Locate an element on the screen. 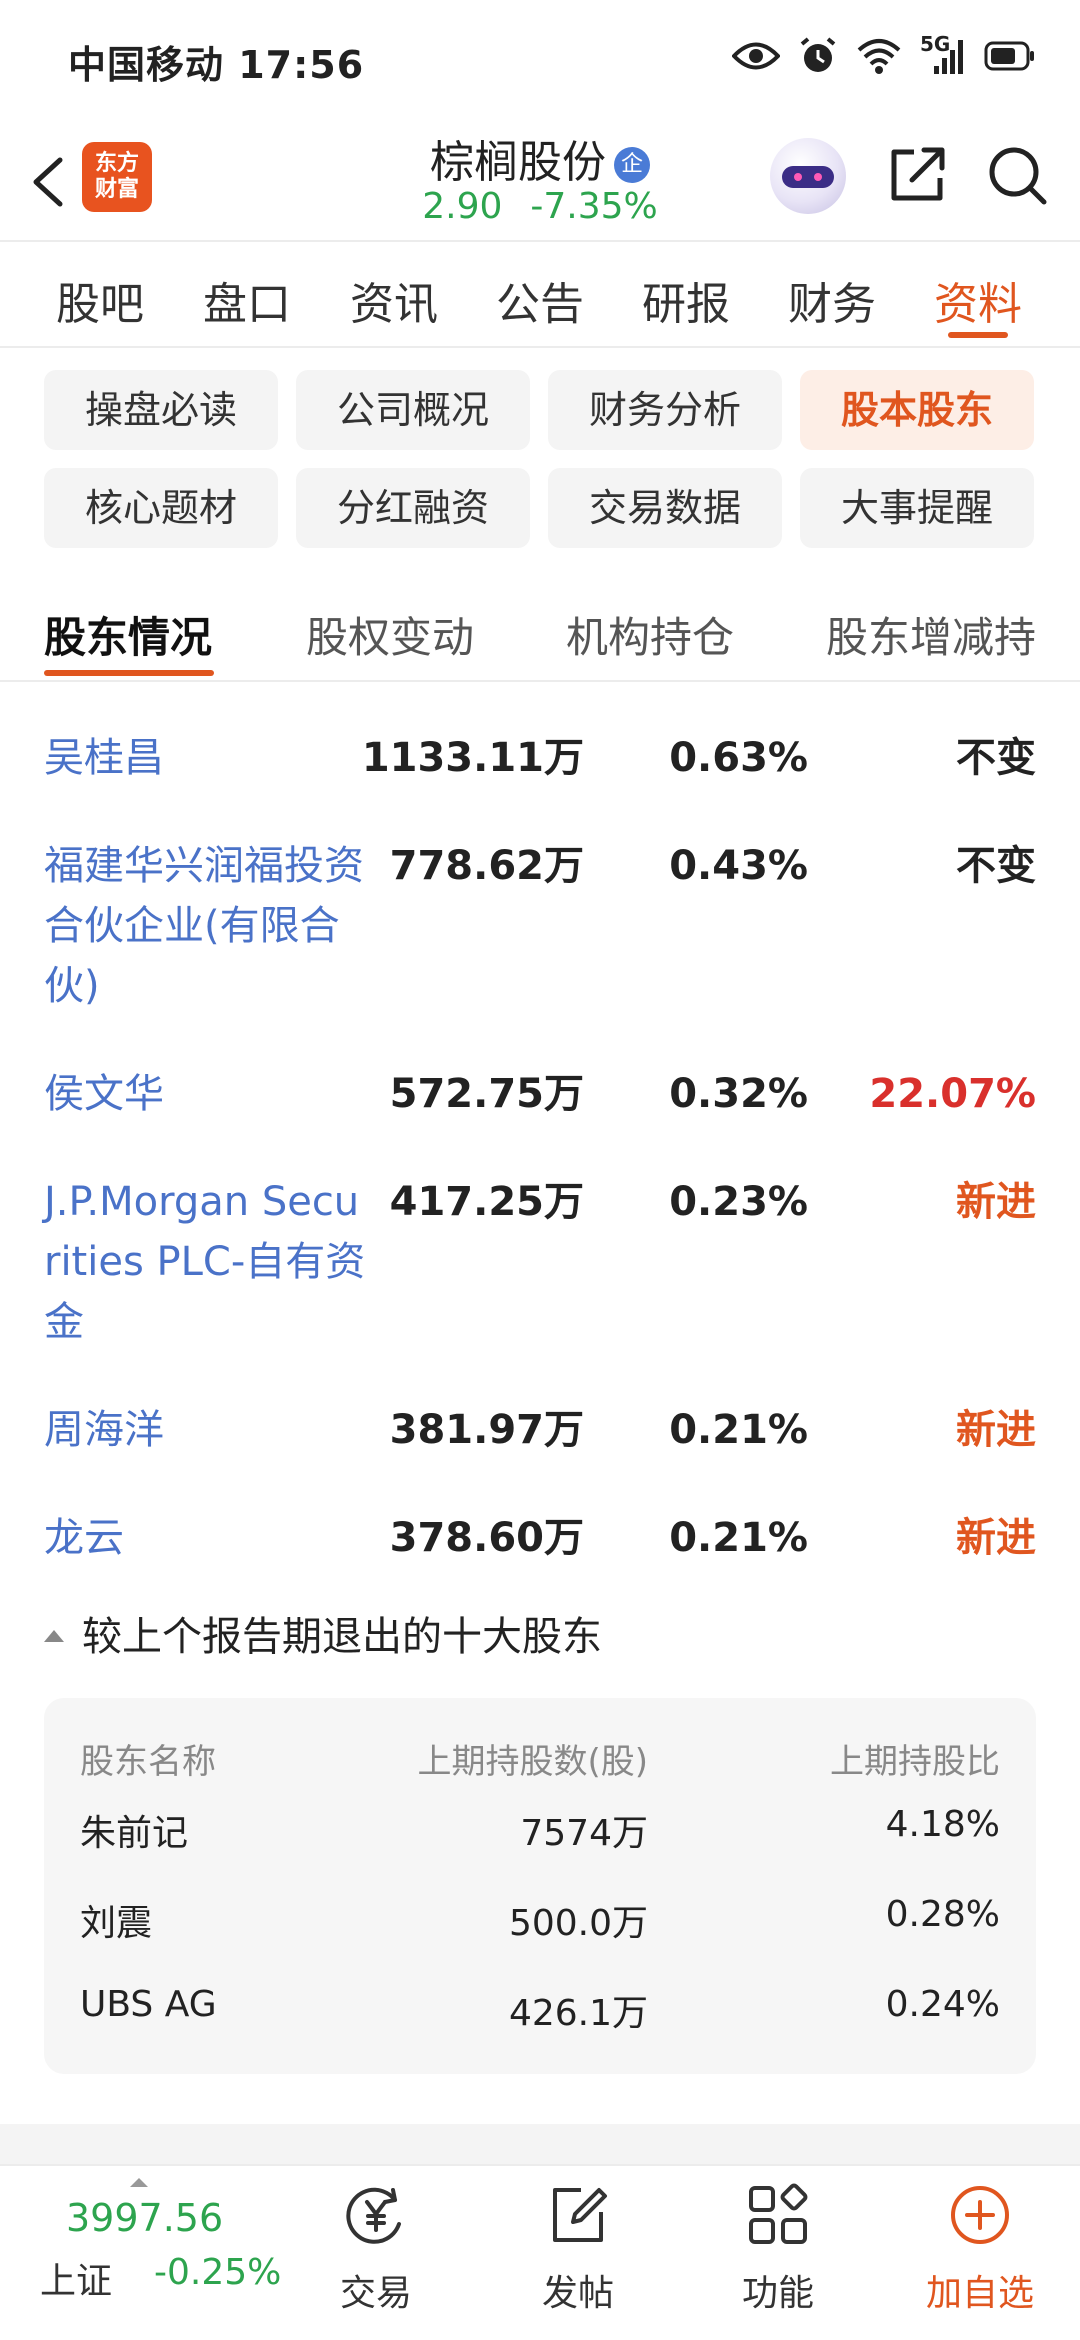 The height and width of the screenshot is (2340, 1080). index-ticker: 3997.56 上证 -0.25% is located at coordinates (145, 2253).